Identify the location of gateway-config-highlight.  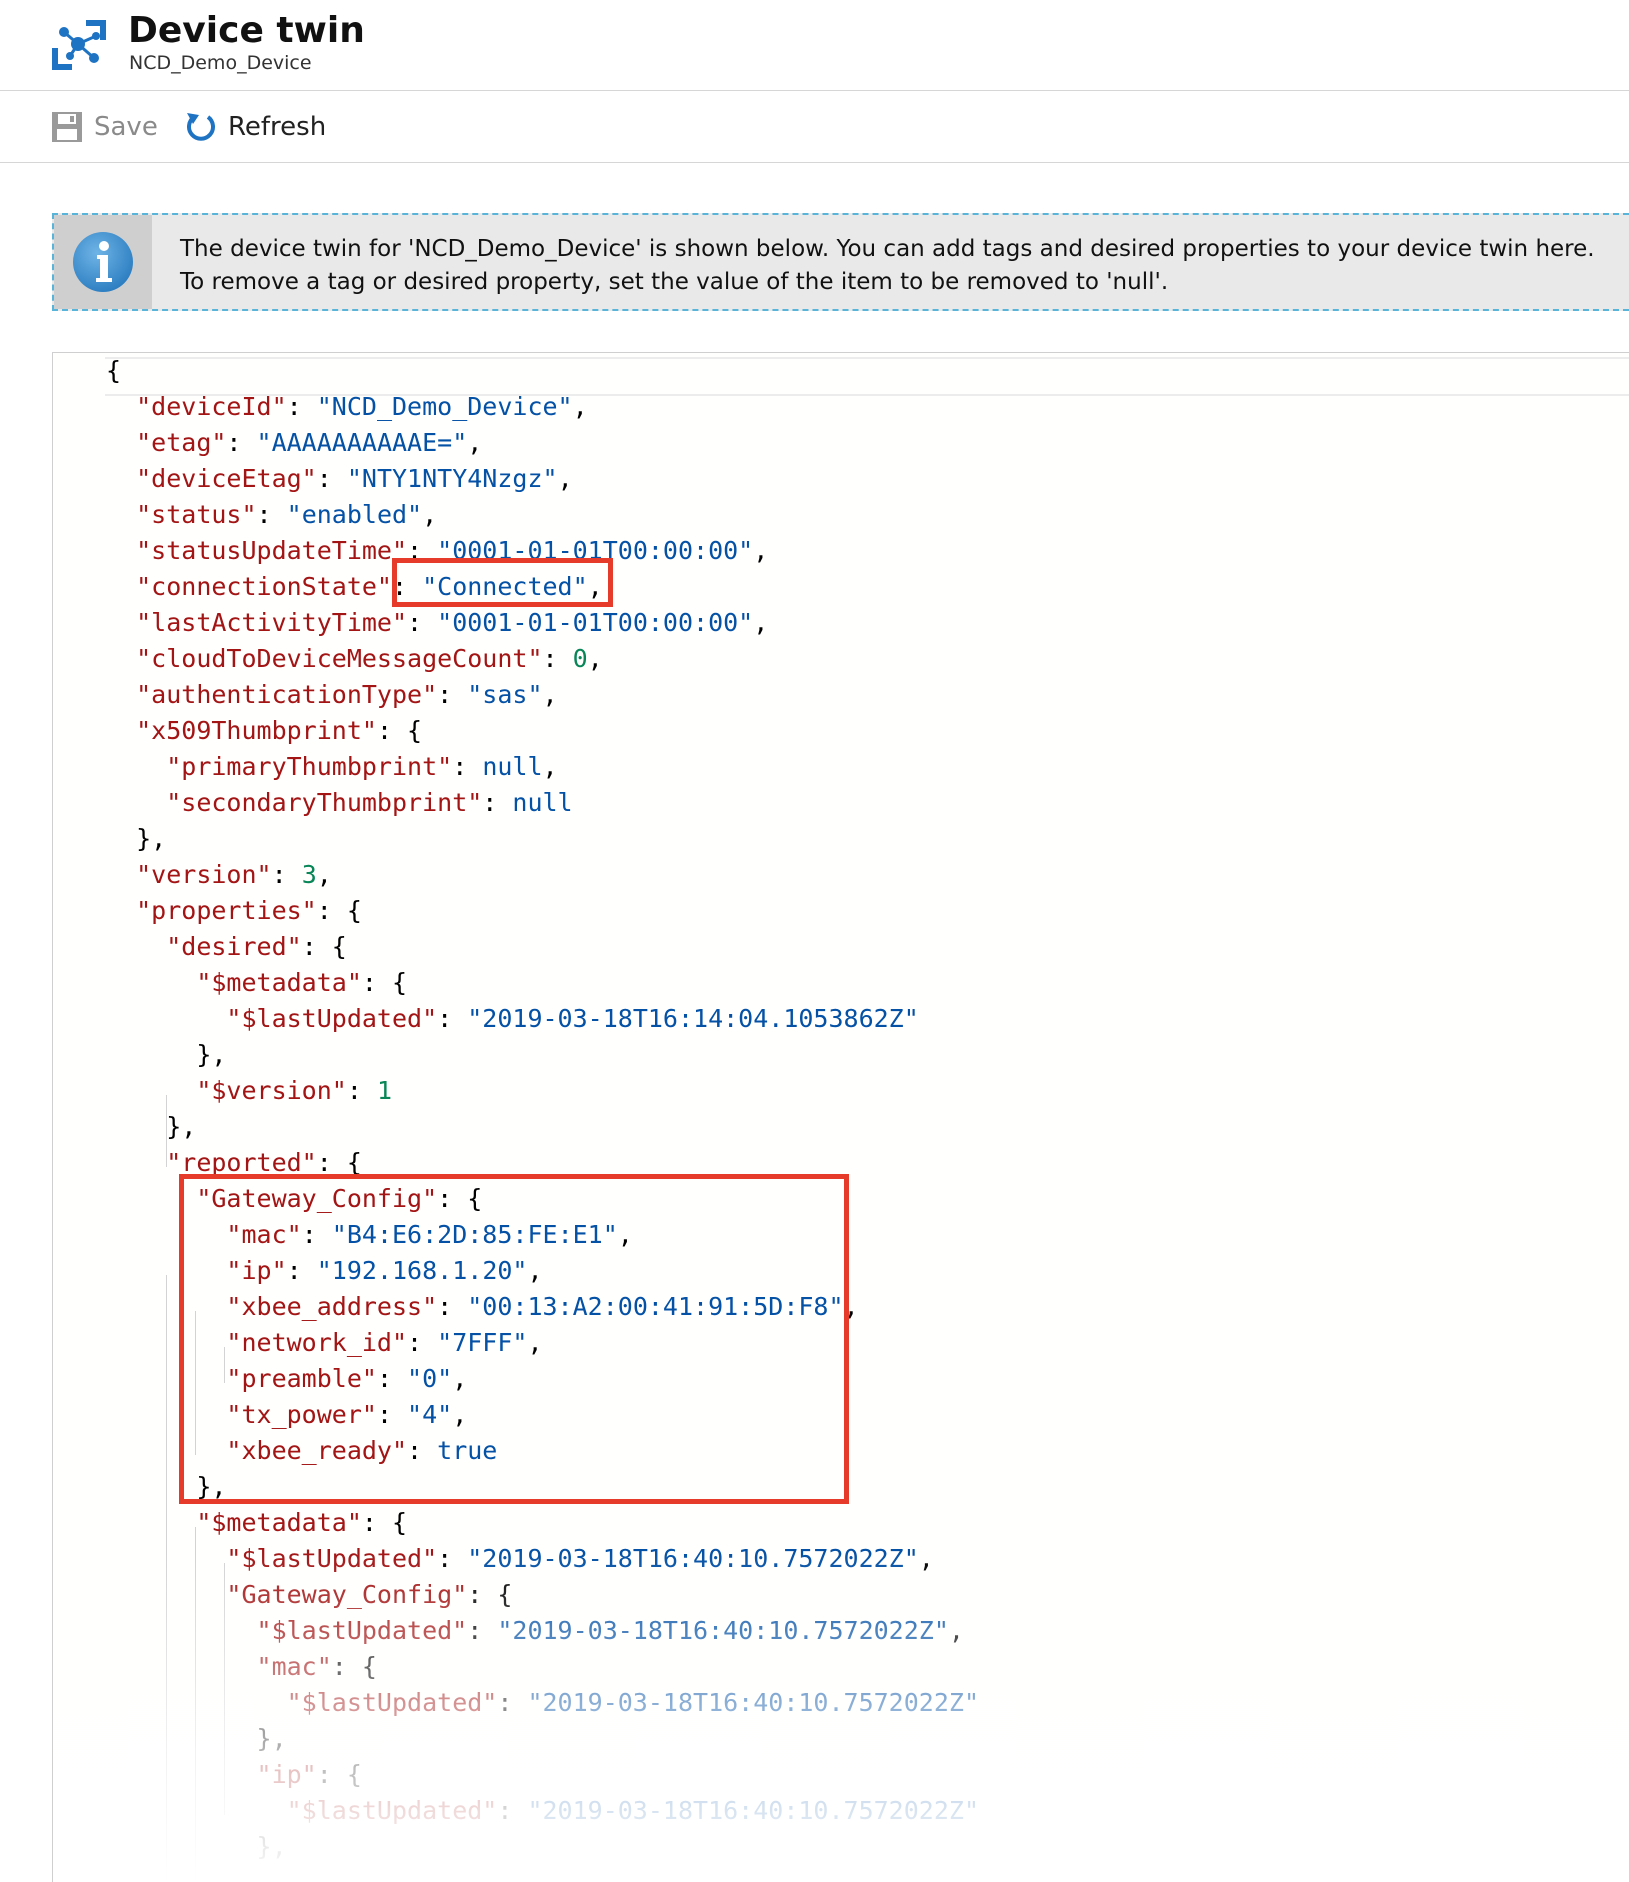
(514, 1339).